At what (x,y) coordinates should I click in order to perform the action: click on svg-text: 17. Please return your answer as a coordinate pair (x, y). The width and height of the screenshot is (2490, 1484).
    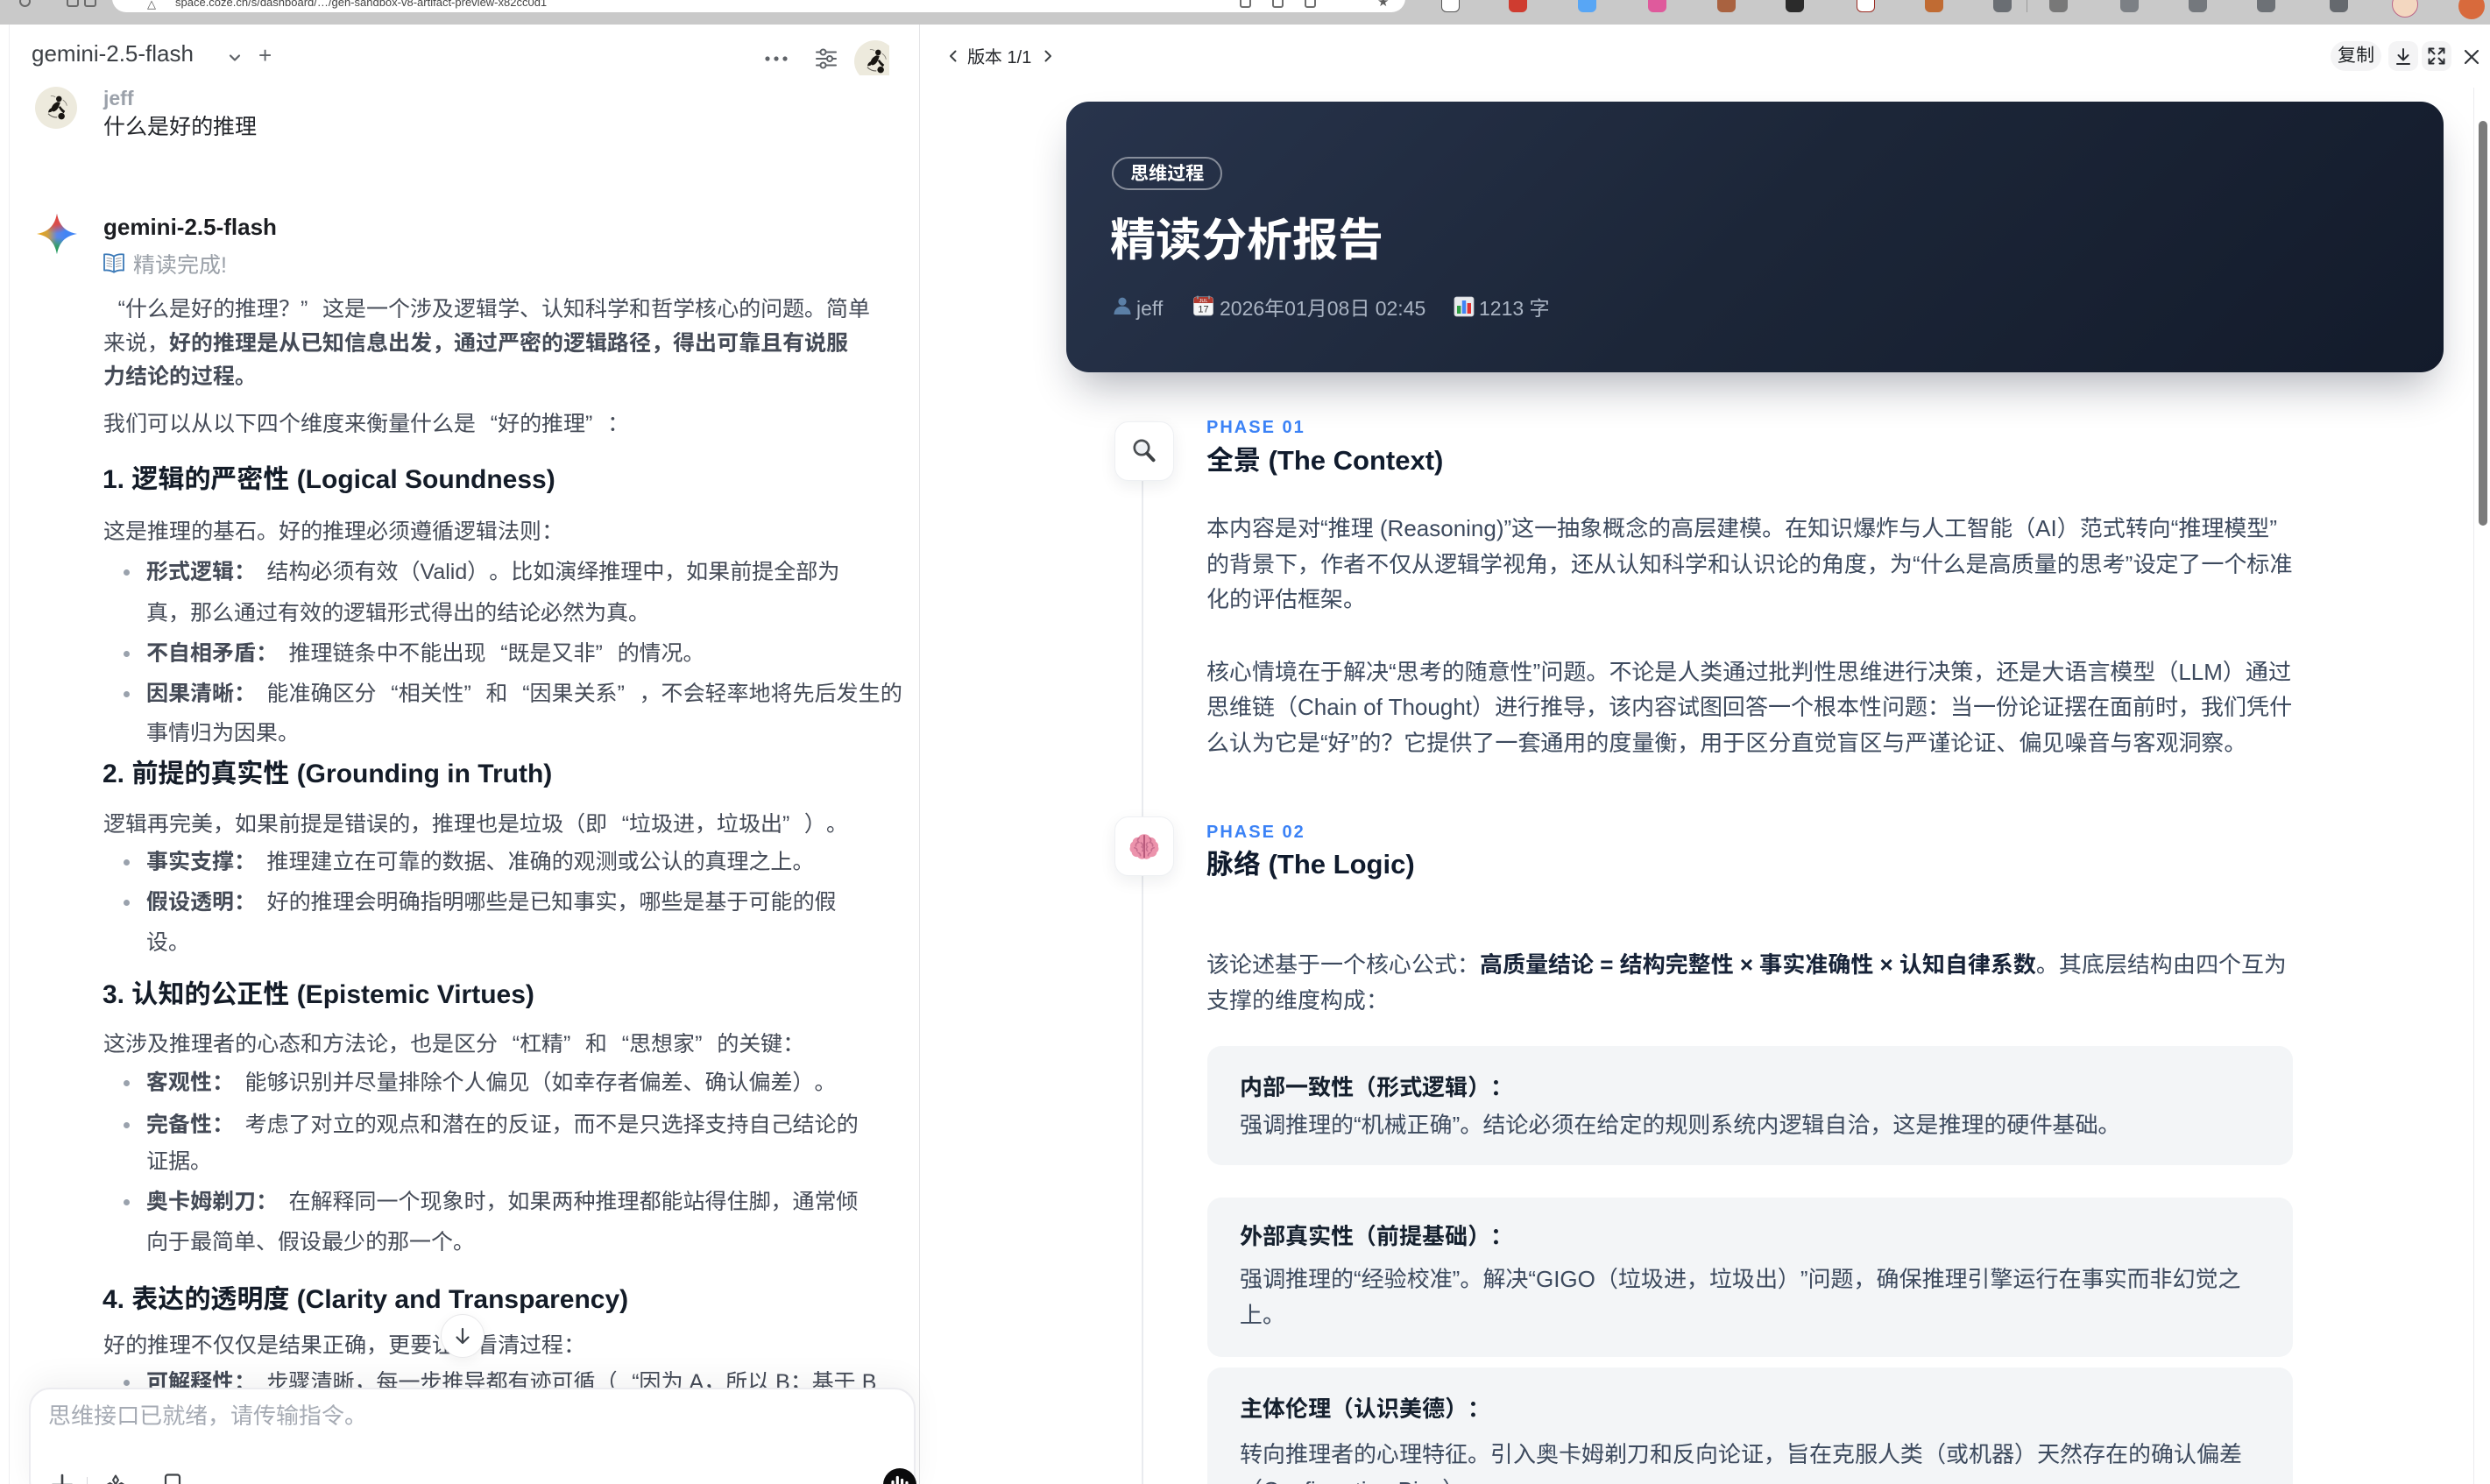
    Looking at the image, I should click on (1203, 310).